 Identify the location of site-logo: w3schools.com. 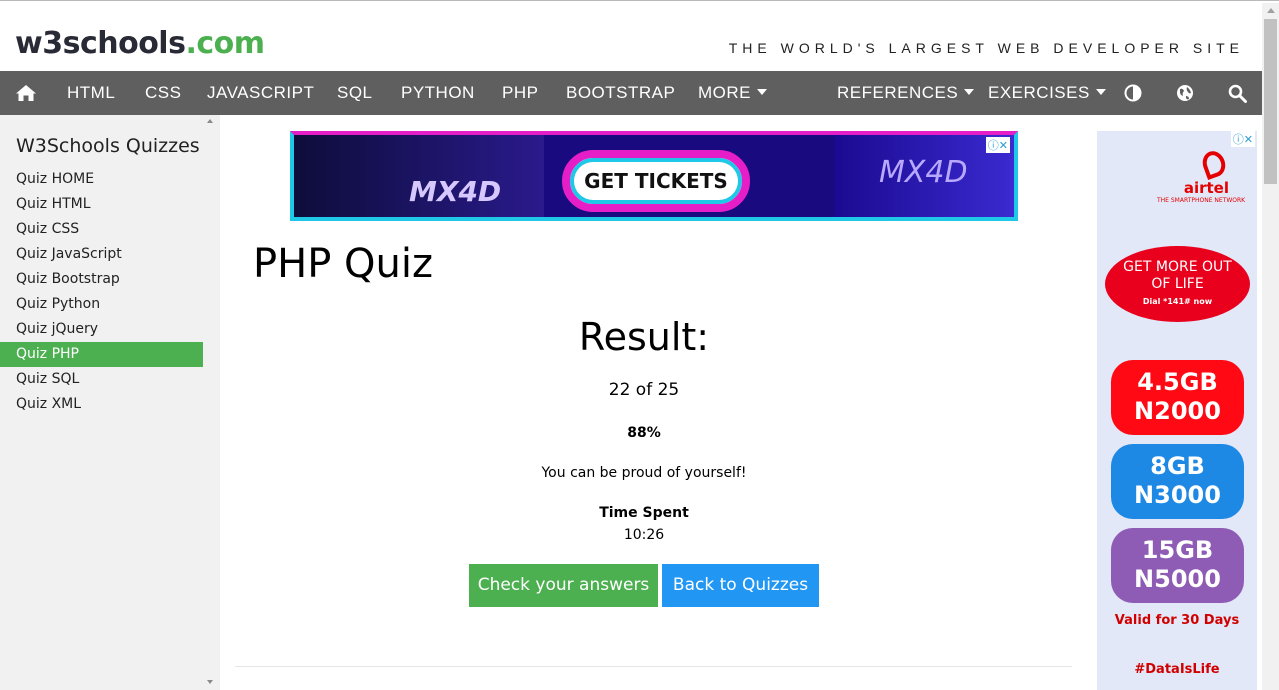
(140, 44).